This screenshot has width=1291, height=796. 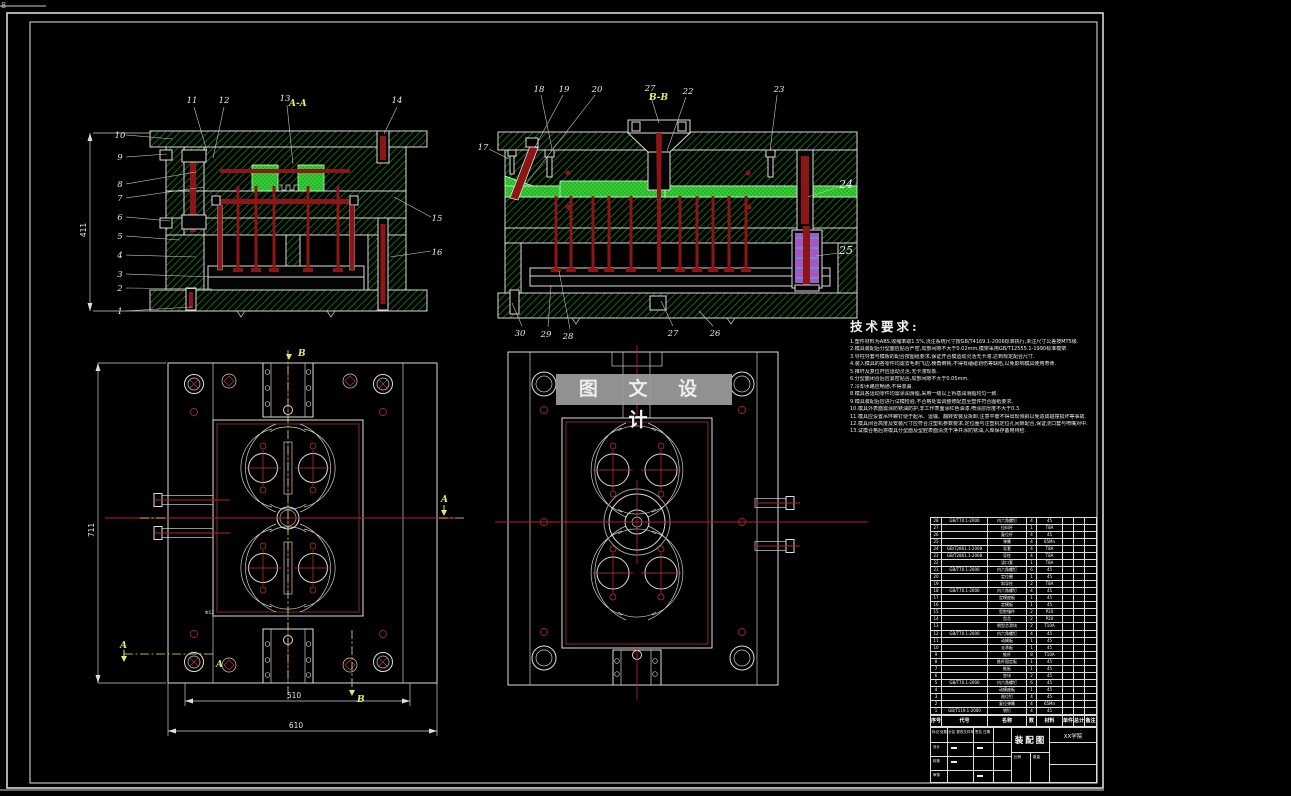 I want to click on svg-text: 610, so click(x=296, y=725).